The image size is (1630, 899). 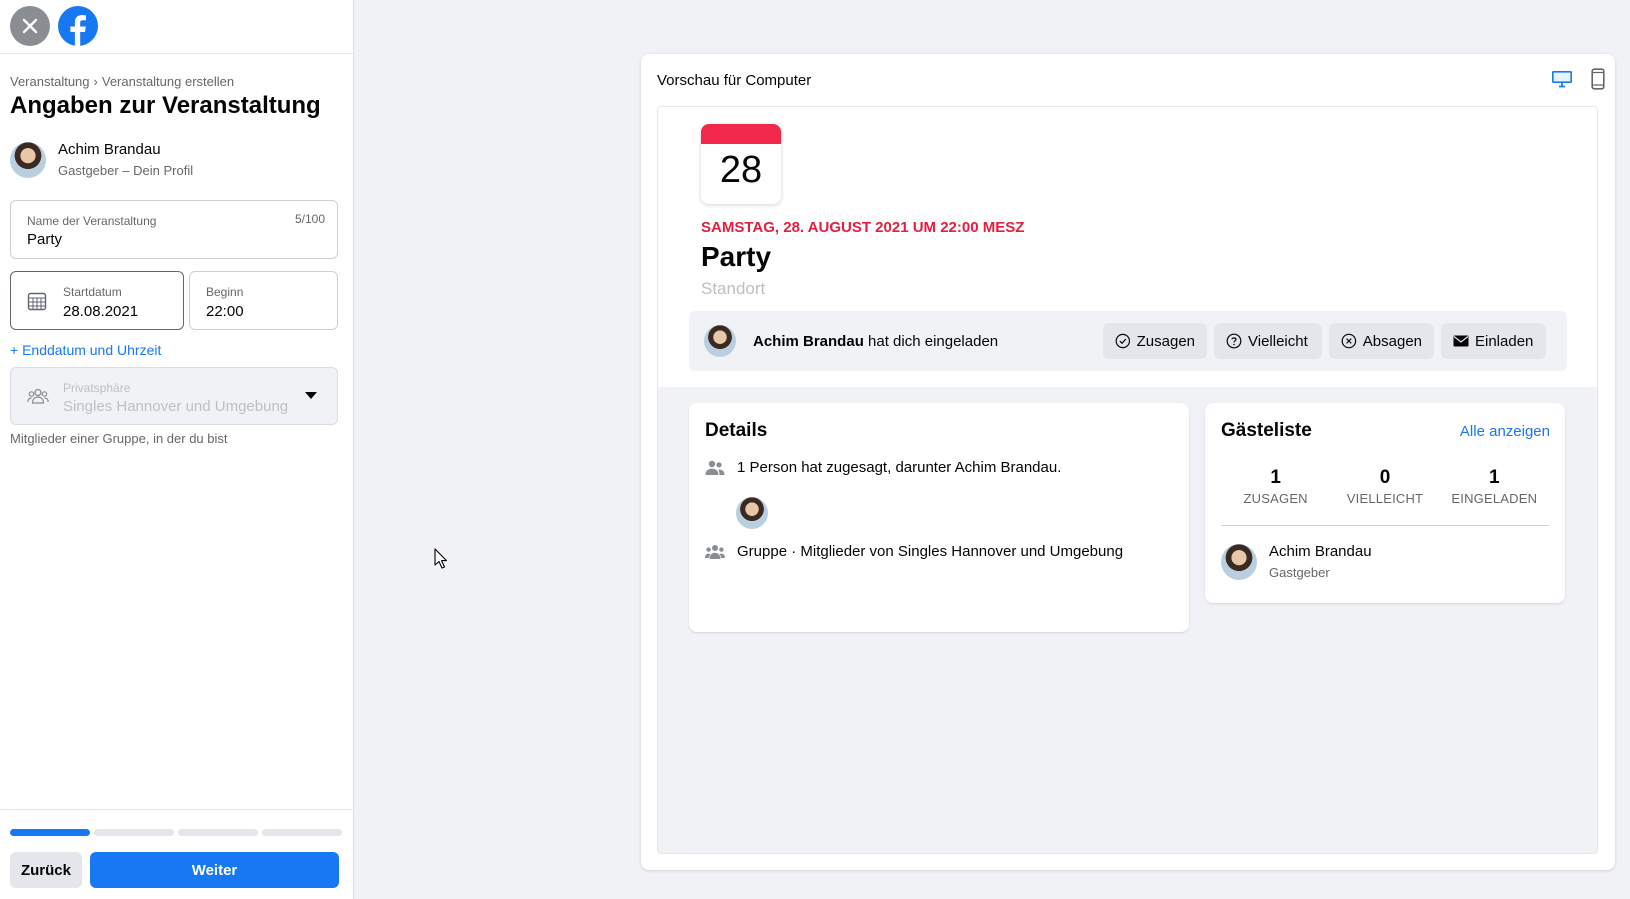 What do you see at coordinates (101, 159) in the screenshot?
I see `host-info: Achim Brandau Gastgeber – Dein Profil` at bounding box center [101, 159].